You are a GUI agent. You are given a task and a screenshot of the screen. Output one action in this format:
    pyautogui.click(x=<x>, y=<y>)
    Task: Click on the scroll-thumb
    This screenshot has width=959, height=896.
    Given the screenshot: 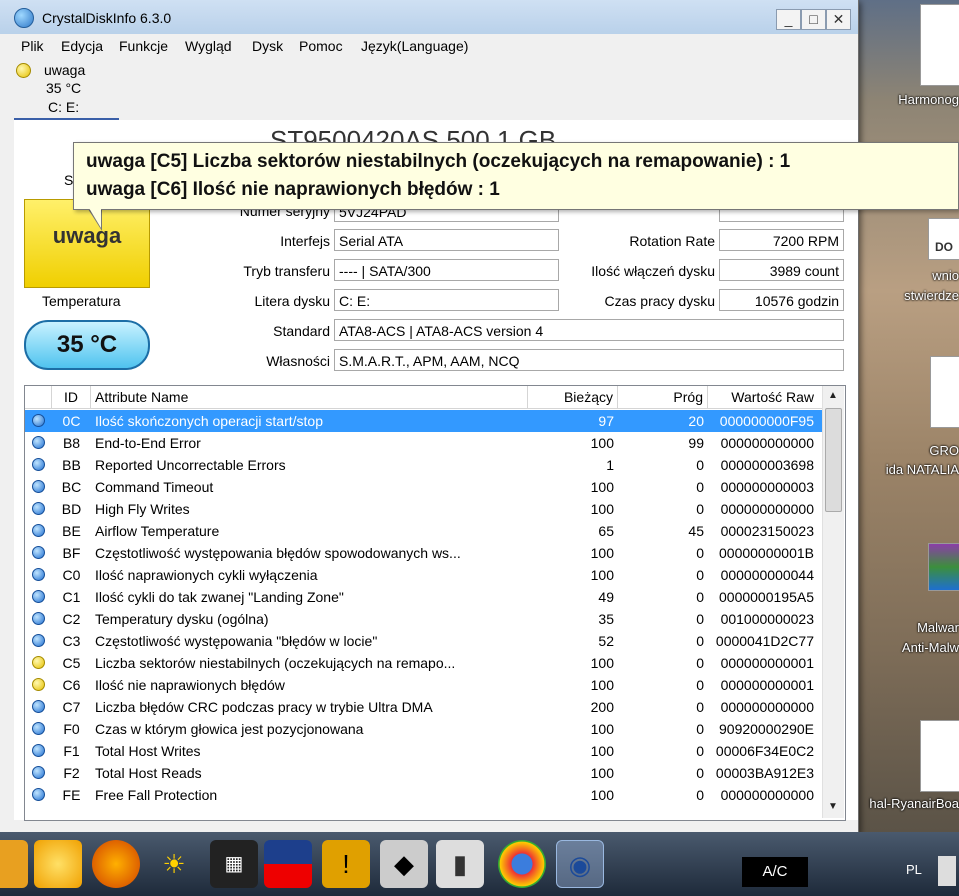 What is the action you would take?
    pyautogui.click(x=833, y=460)
    